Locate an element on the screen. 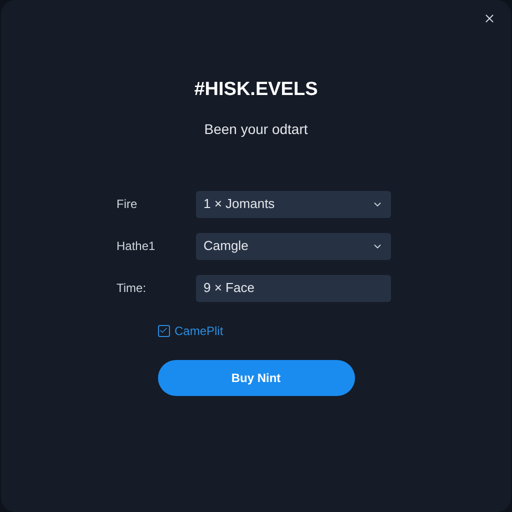  checkbox is located at coordinates (164, 330).